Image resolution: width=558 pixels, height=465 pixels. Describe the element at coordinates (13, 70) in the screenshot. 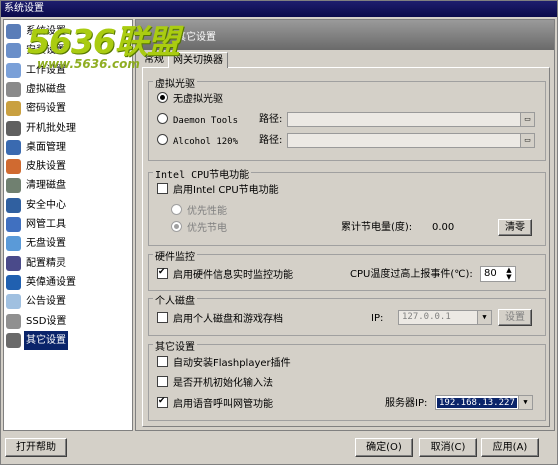

I see `work-icon` at that location.